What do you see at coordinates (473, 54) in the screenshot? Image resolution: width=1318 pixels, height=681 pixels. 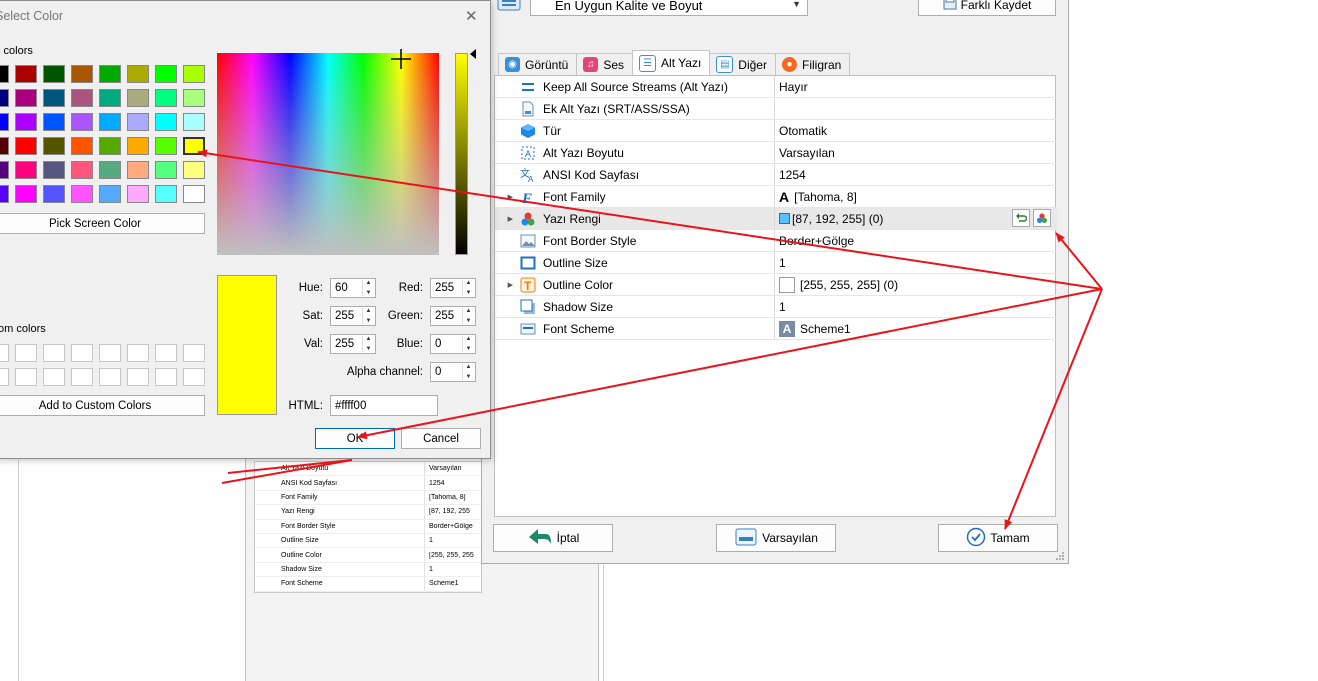 I see `luminance-arrow-icon` at bounding box center [473, 54].